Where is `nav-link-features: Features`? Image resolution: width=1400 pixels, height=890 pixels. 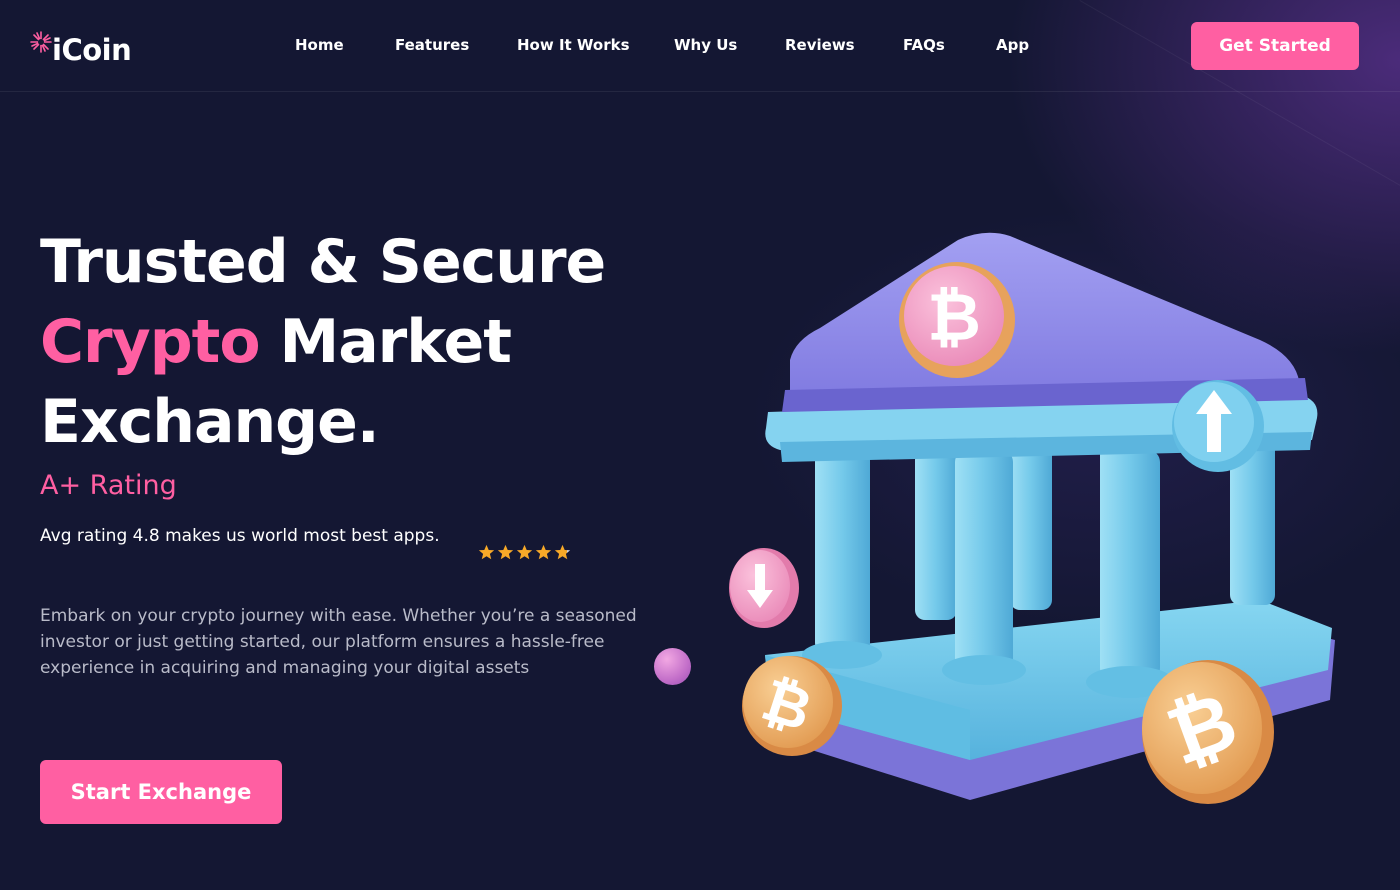 nav-link-features: Features is located at coordinates (432, 45).